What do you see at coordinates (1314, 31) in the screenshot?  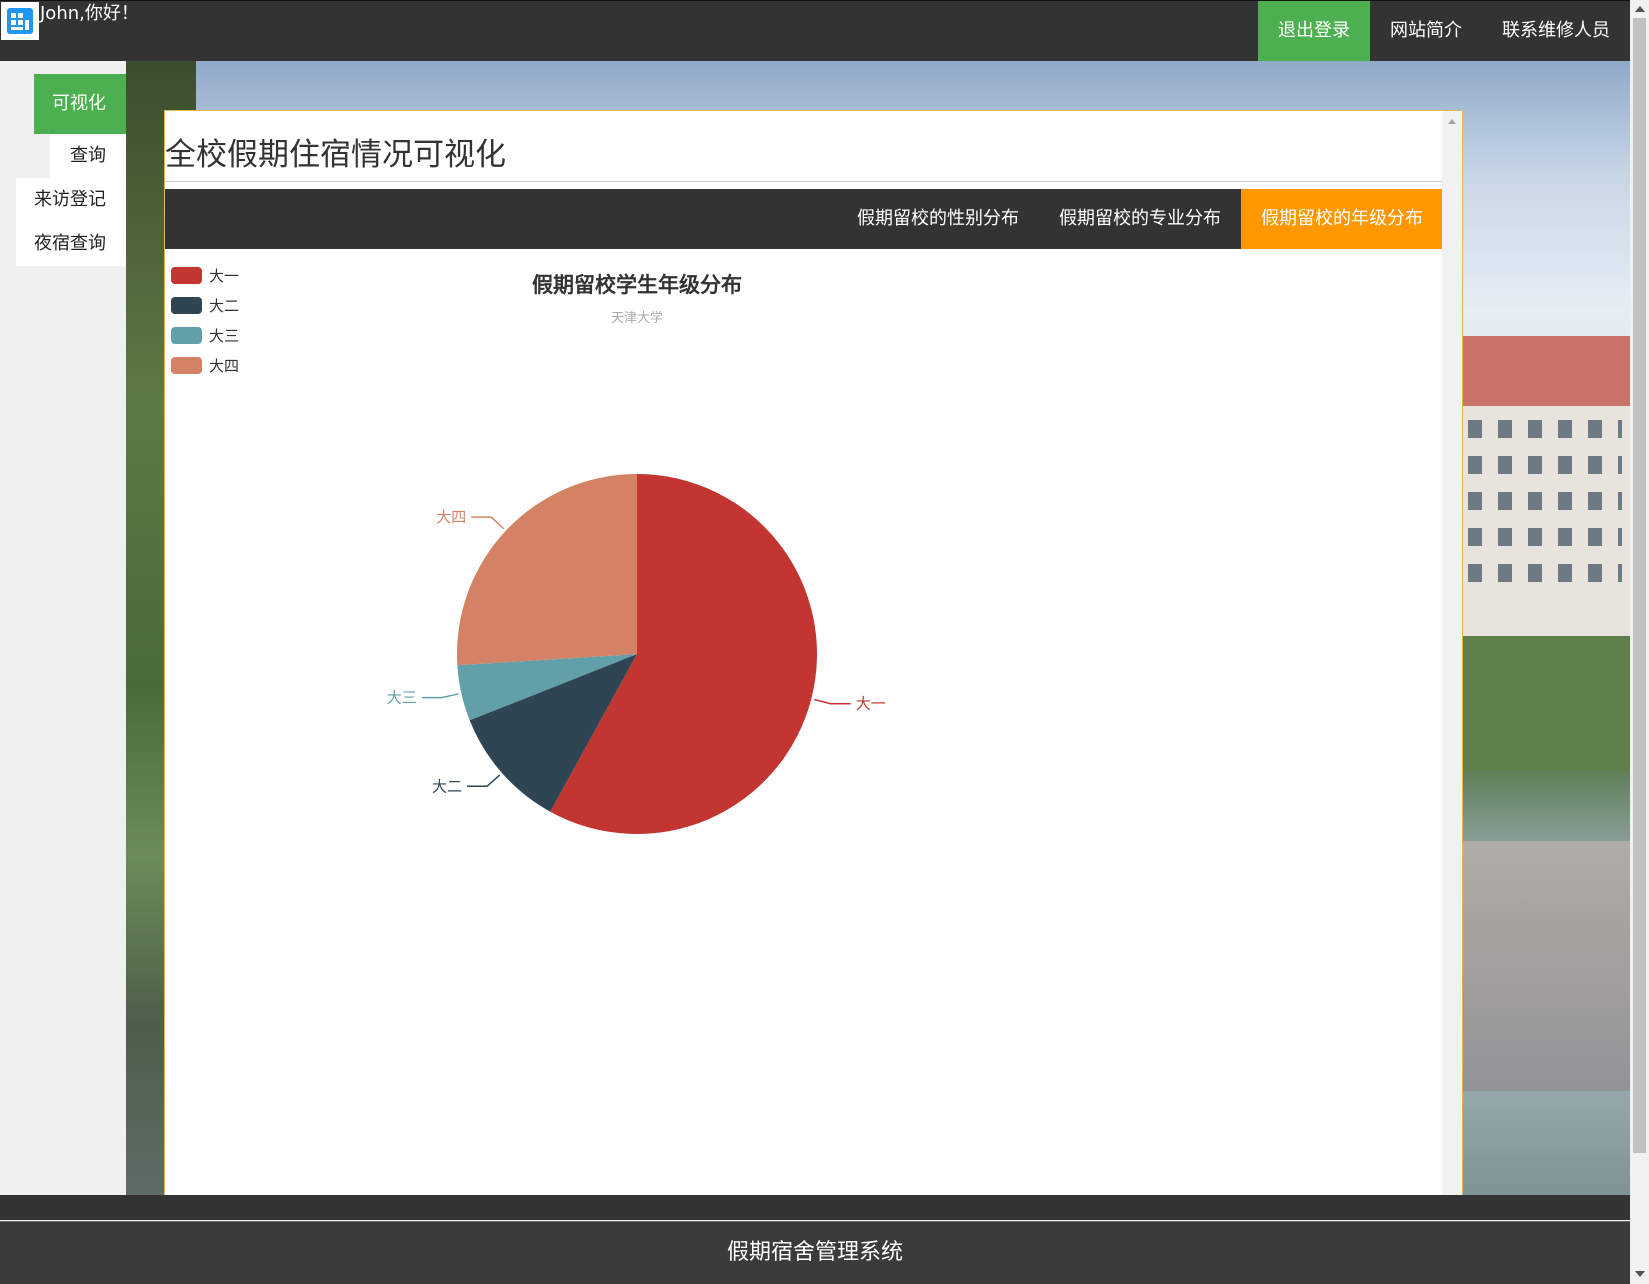 I see `logout-button: 退出登录` at bounding box center [1314, 31].